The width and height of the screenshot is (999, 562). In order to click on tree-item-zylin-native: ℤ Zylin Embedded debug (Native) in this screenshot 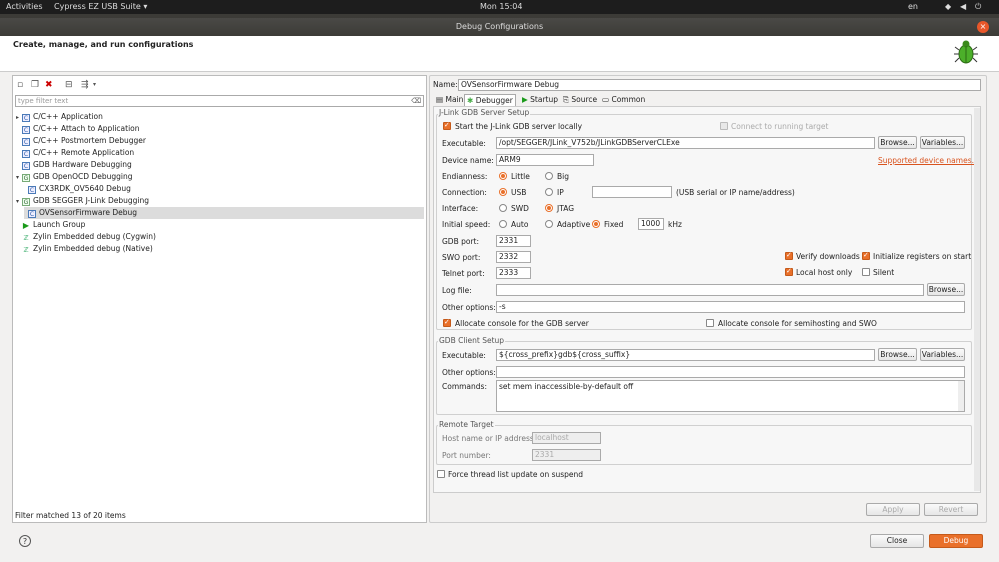, I will do `click(84, 249)`.